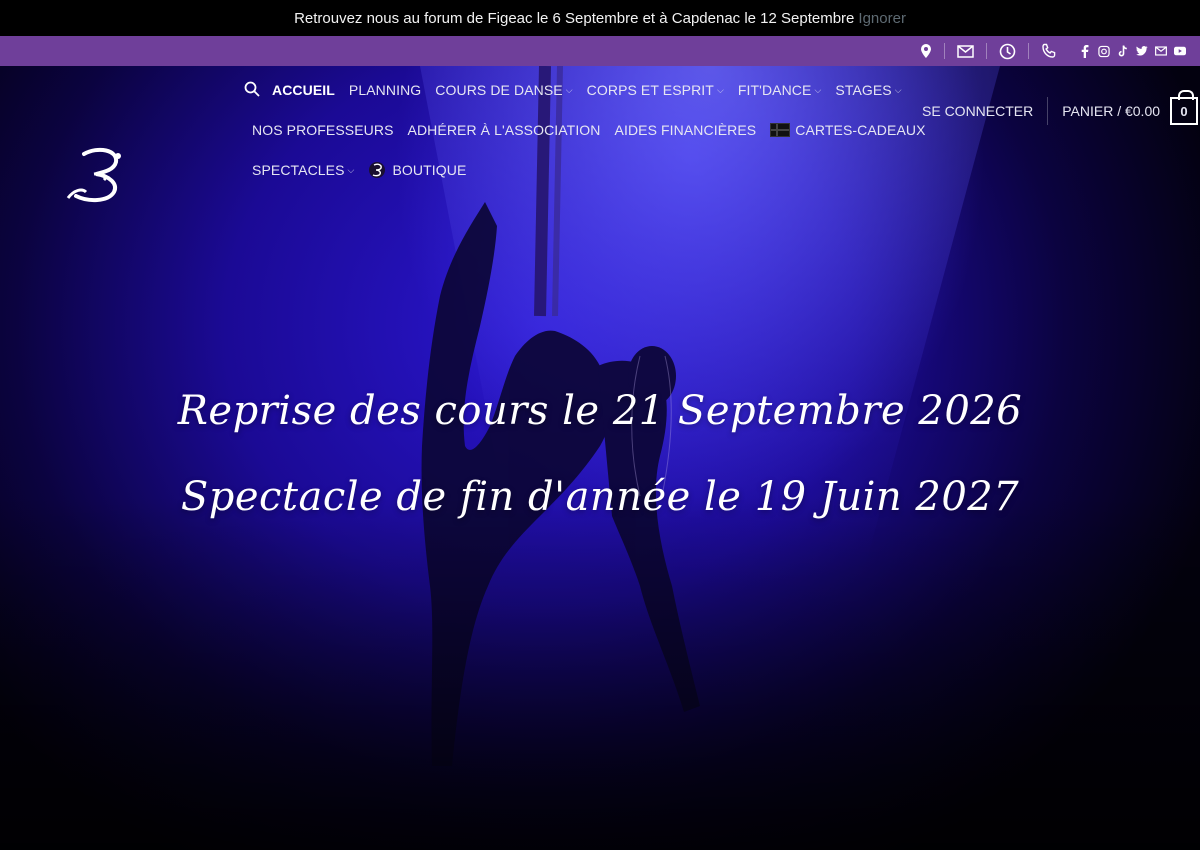 The height and width of the screenshot is (850, 1200). Describe the element at coordinates (600, 411) in the screenshot. I see `hero-headline-reprise: Reprise des cours le 21 Septembre 2026` at that location.